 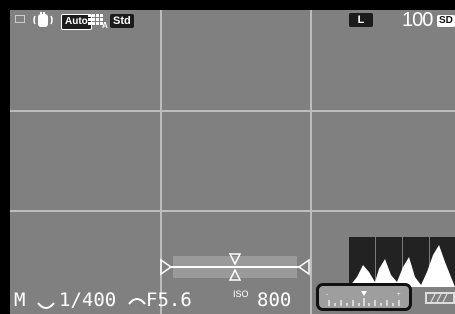 What do you see at coordinates (235, 267) in the screenshot?
I see `electronic-level` at bounding box center [235, 267].